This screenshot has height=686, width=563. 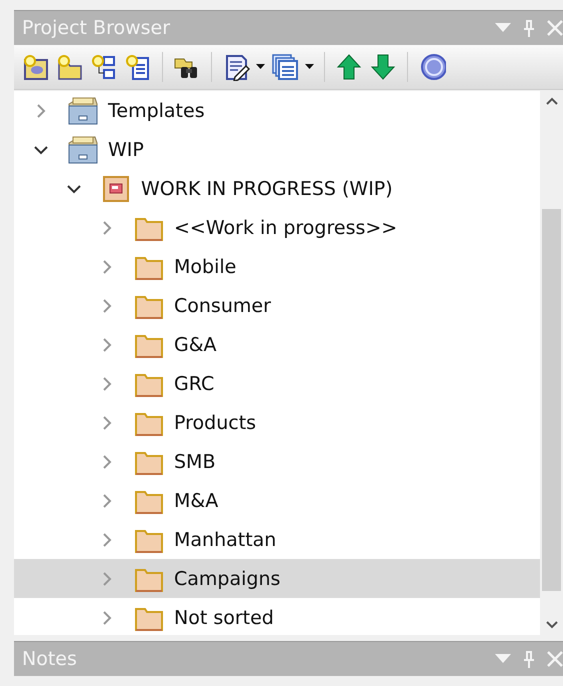 What do you see at coordinates (277, 188) in the screenshot?
I see `tree-item: WORK IN PROGRESS (WIP)` at bounding box center [277, 188].